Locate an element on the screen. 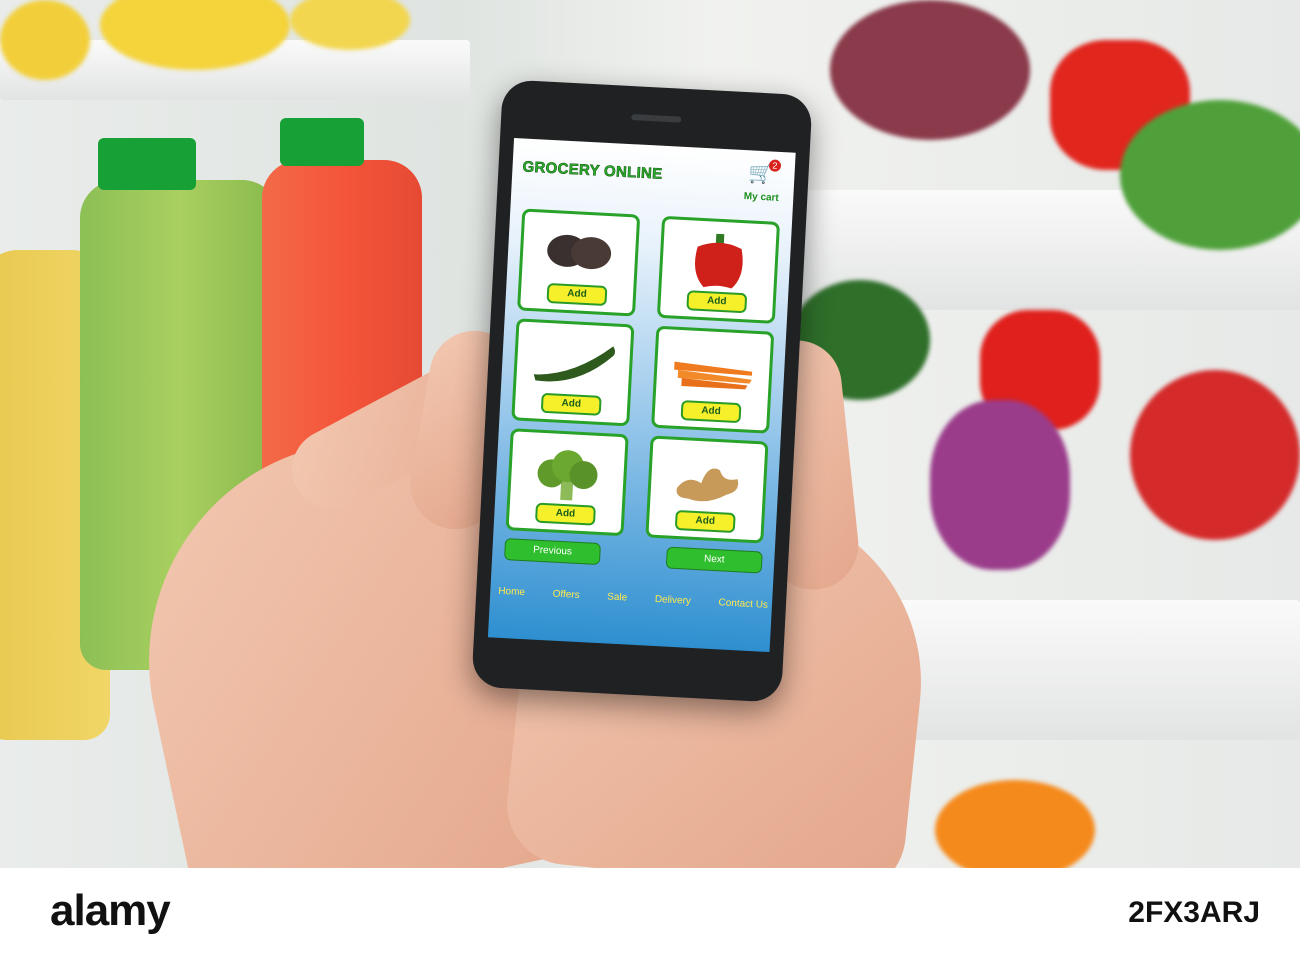 The width and height of the screenshot is (1300, 956). tomatoes is located at coordinates (1215, 455).